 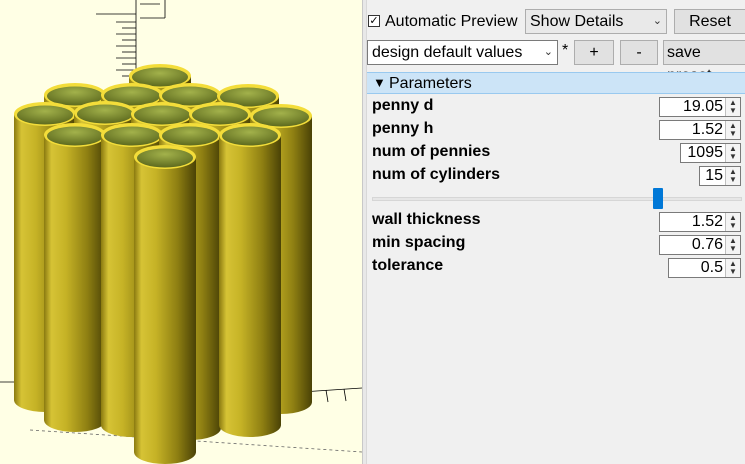 What do you see at coordinates (714, 175) in the screenshot?
I see `num-of-cylinders-value: 15` at bounding box center [714, 175].